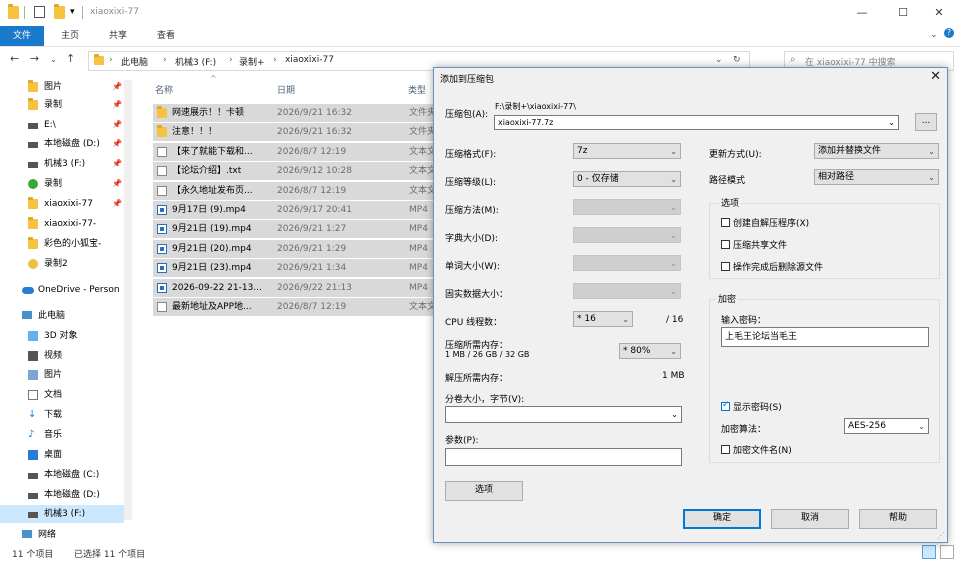  I want to click on sidebar-item-f-drive: 机械3 (F:) 📌, so click(62, 164).